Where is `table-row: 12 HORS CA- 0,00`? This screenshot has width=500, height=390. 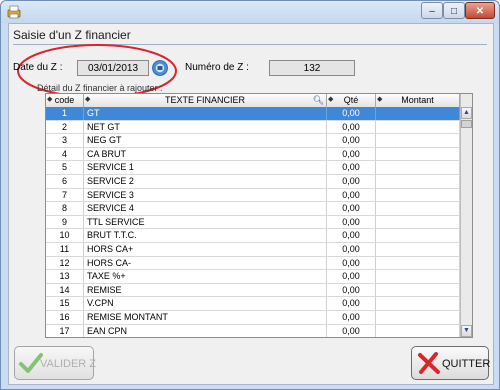
table-row: 12 HORS CA- 0,00 is located at coordinates (253, 263).